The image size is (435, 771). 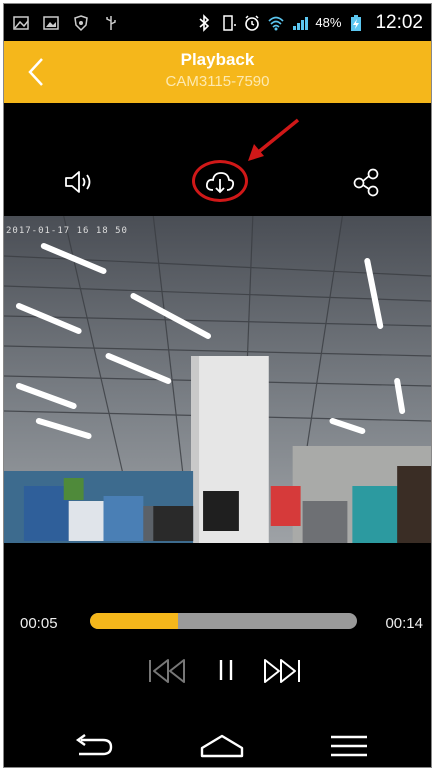 I want to click on next-icon, so click(x=282, y=671).